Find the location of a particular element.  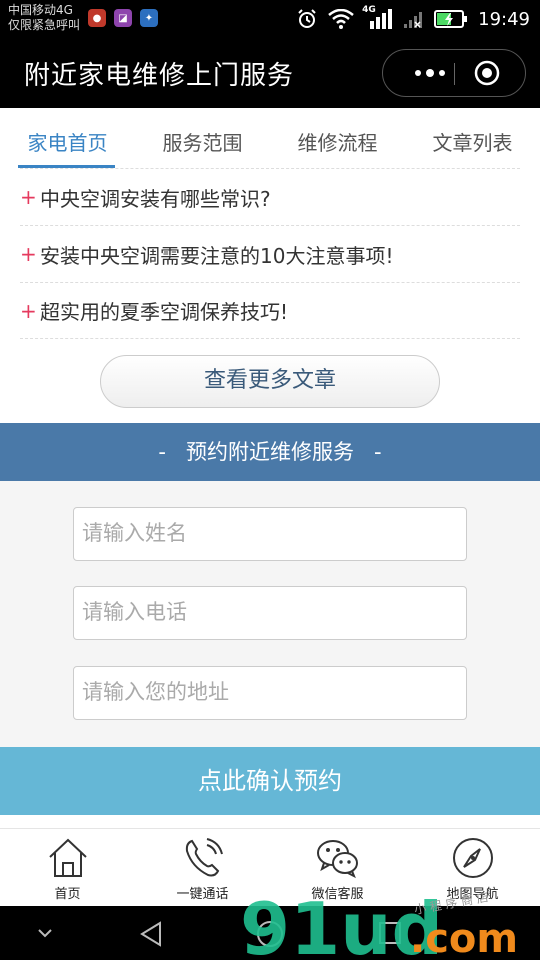

mini-program-capsule is located at coordinates (454, 73).